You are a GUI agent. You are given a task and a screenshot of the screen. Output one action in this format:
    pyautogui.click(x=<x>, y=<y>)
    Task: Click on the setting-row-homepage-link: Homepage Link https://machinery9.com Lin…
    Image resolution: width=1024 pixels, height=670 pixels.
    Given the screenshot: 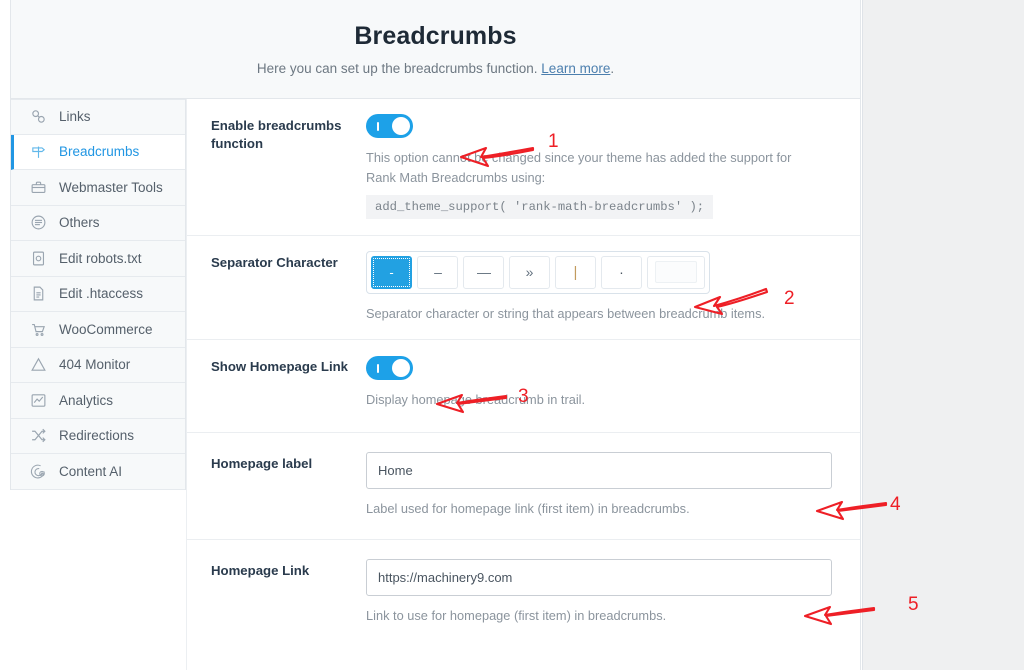 What is the action you would take?
    pyautogui.click(x=523, y=593)
    